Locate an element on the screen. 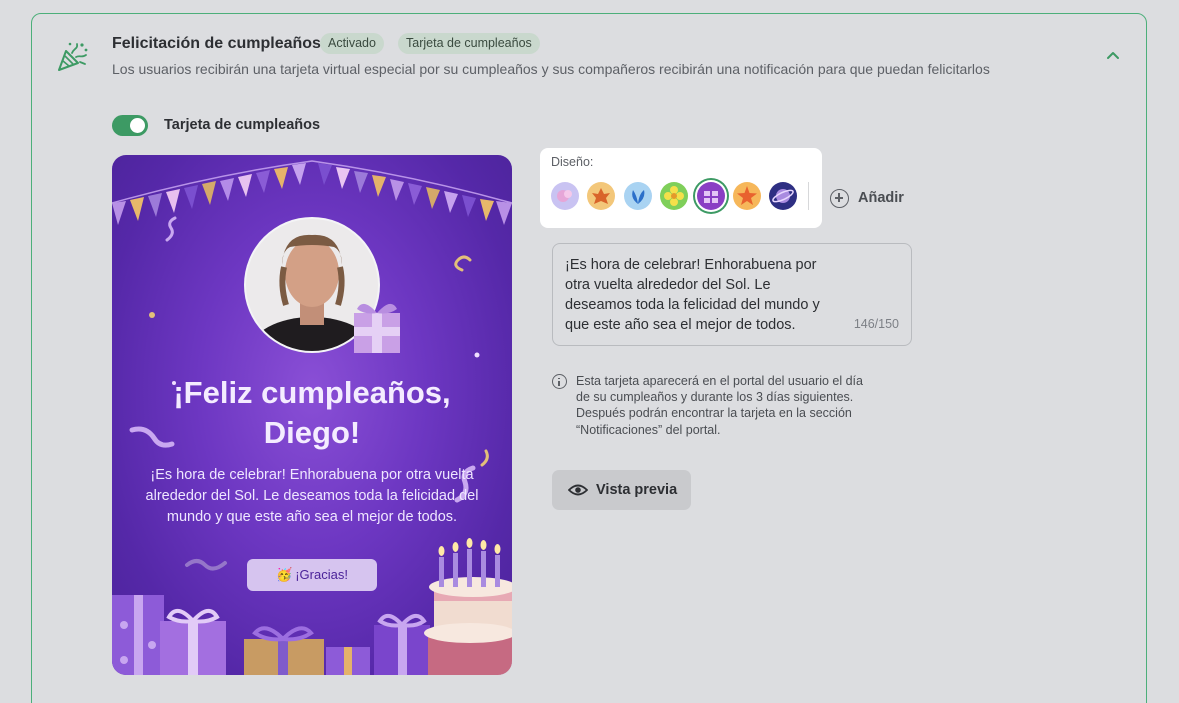 The image size is (1179, 703). design-picker: Diseño: is located at coordinates (681, 188).